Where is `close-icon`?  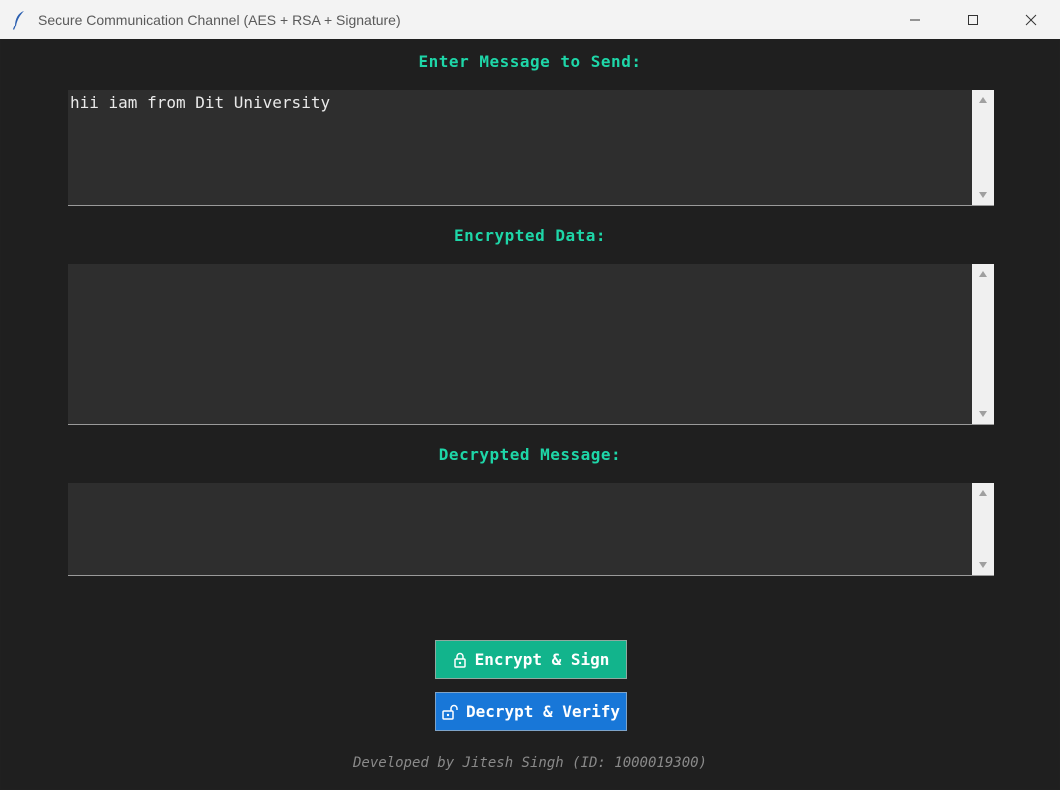
close-icon is located at coordinates (1031, 19).